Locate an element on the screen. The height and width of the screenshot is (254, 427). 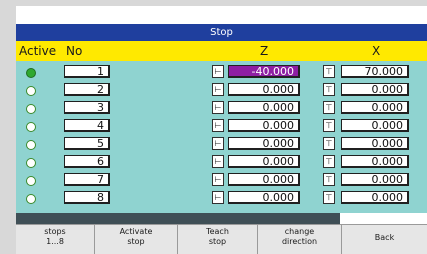
softkey-back-label: Back is located at coordinates (384, 237).